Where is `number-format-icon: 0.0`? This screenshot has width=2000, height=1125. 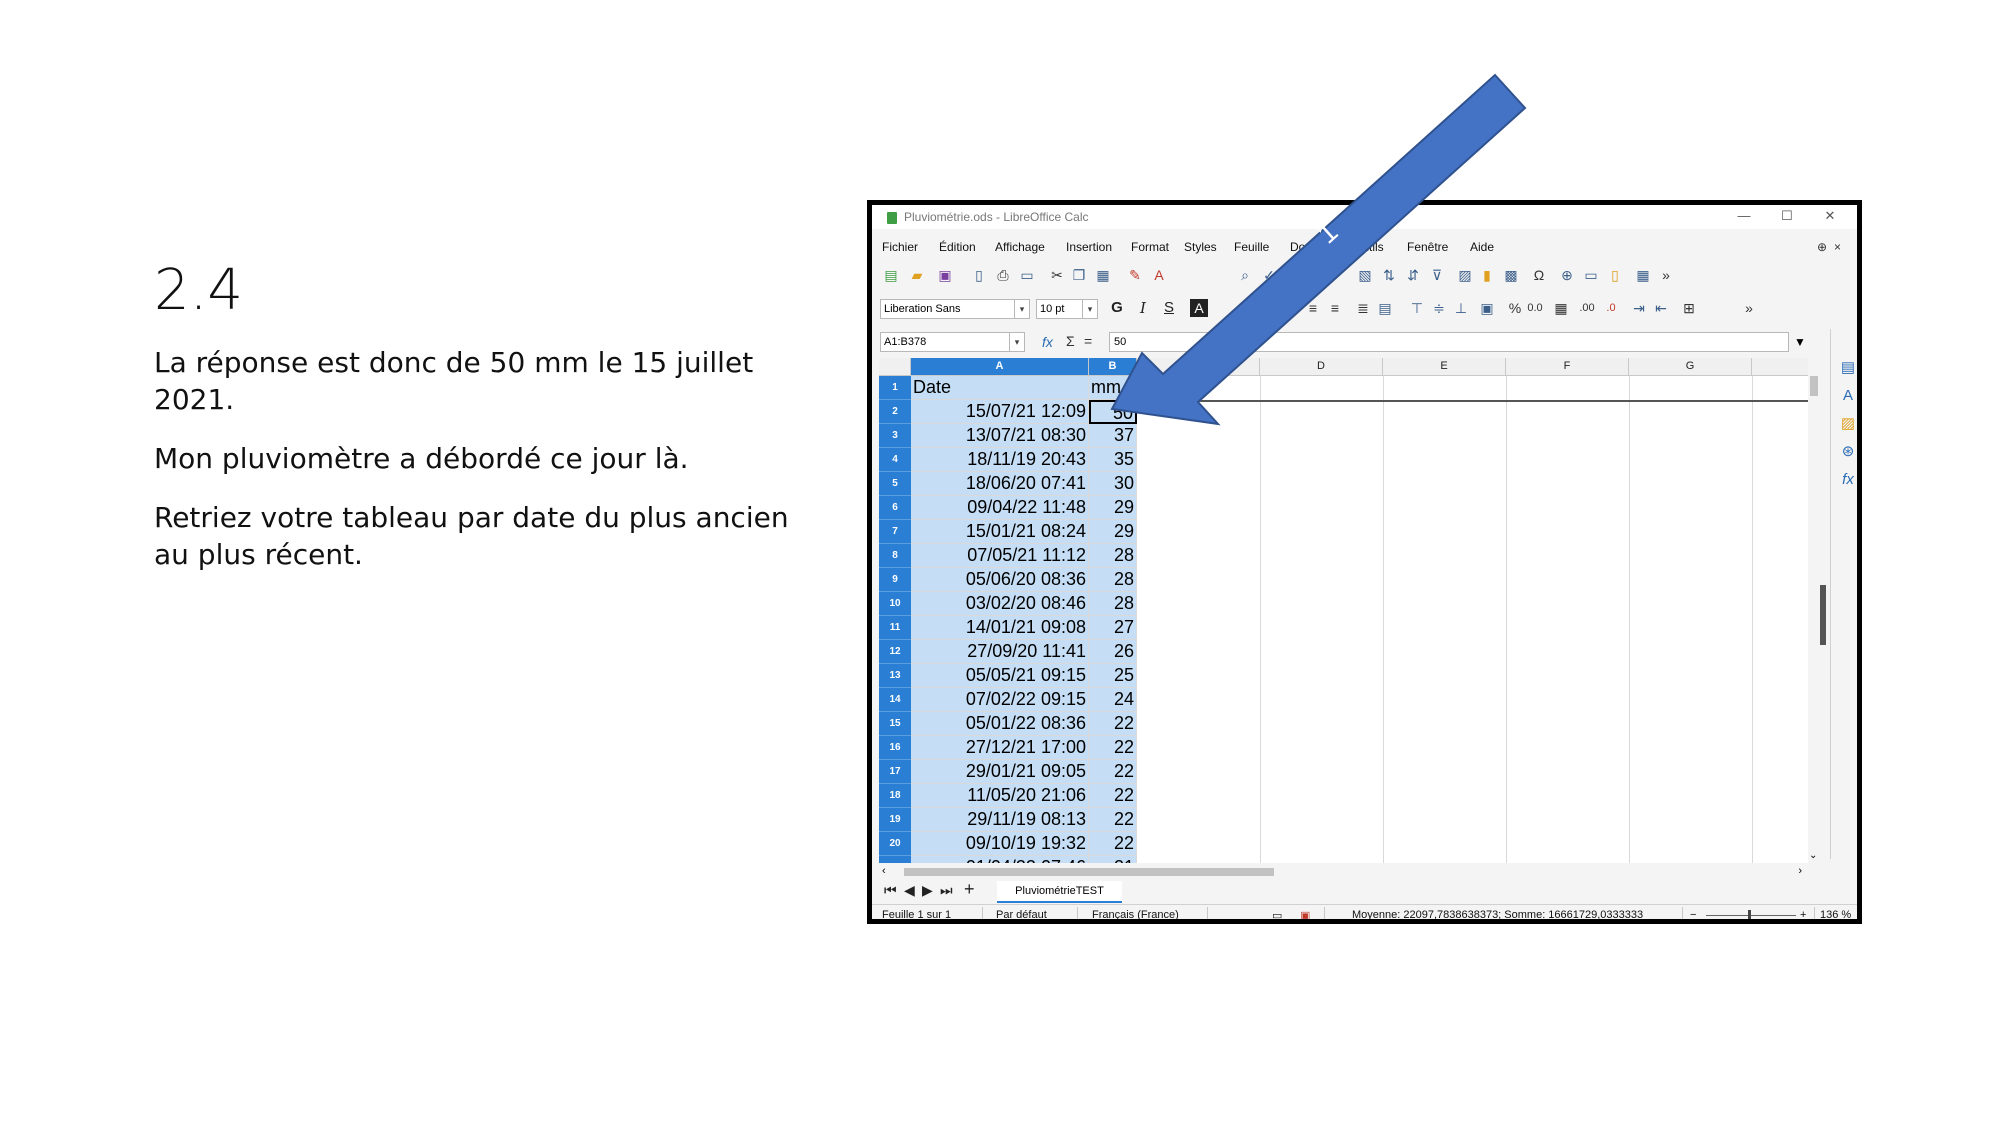 number-format-icon: 0.0 is located at coordinates (1535, 308).